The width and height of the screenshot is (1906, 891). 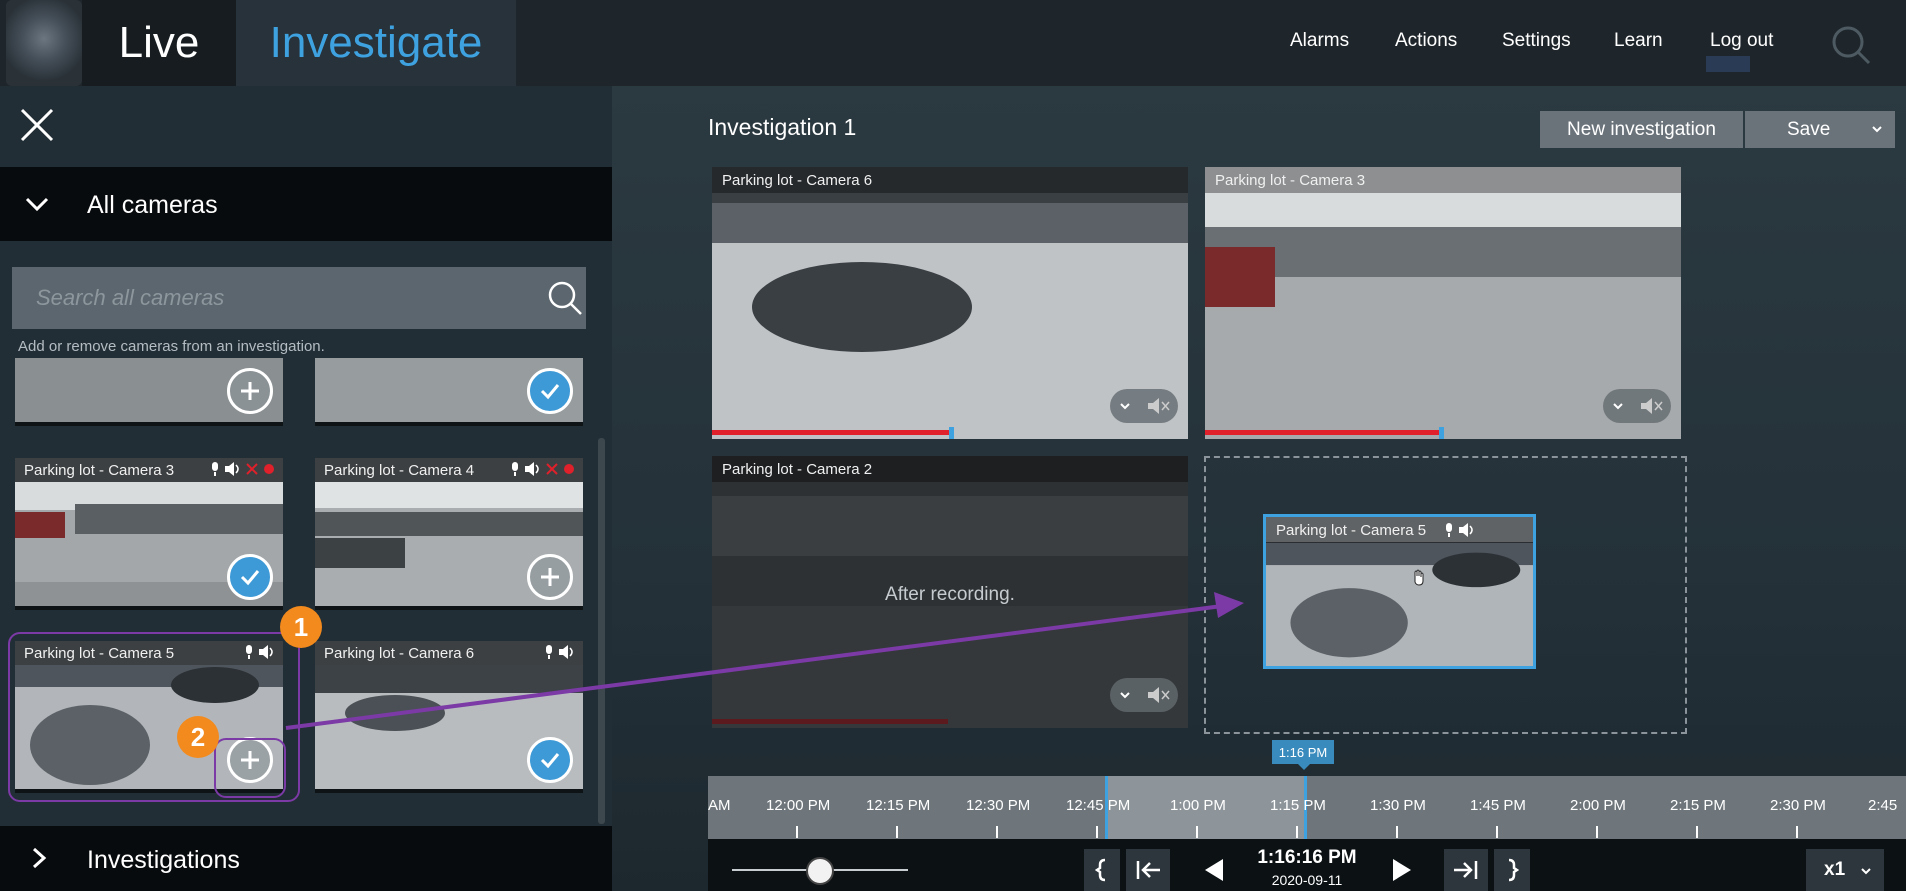 What do you see at coordinates (1536, 41) in the screenshot?
I see `menu-settings: Settings` at bounding box center [1536, 41].